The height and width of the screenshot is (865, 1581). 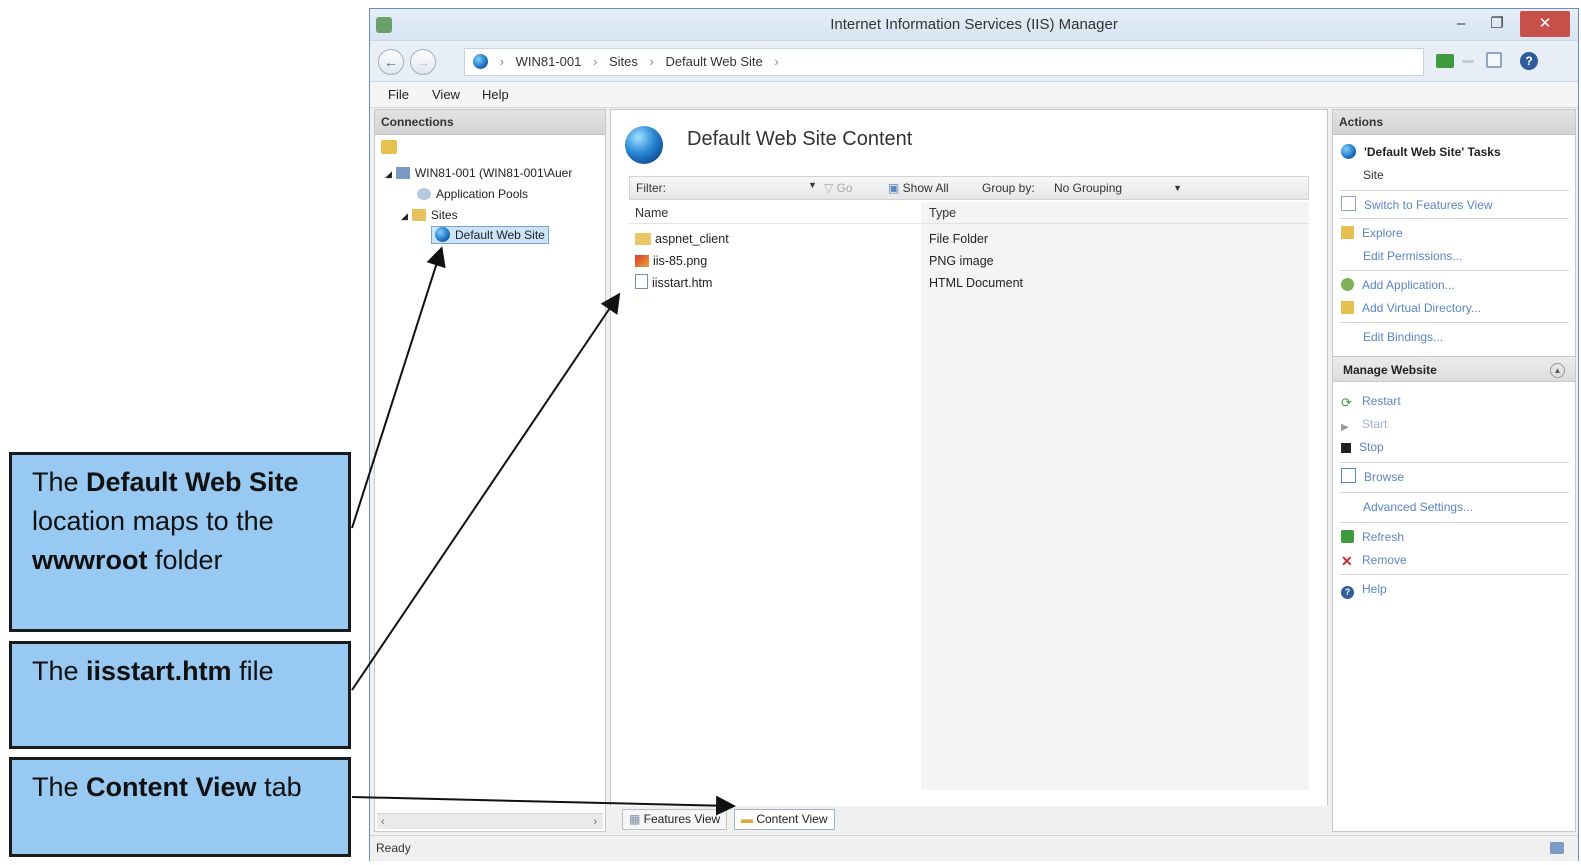 I want to click on callout-bold: wwwroot, so click(x=90, y=560).